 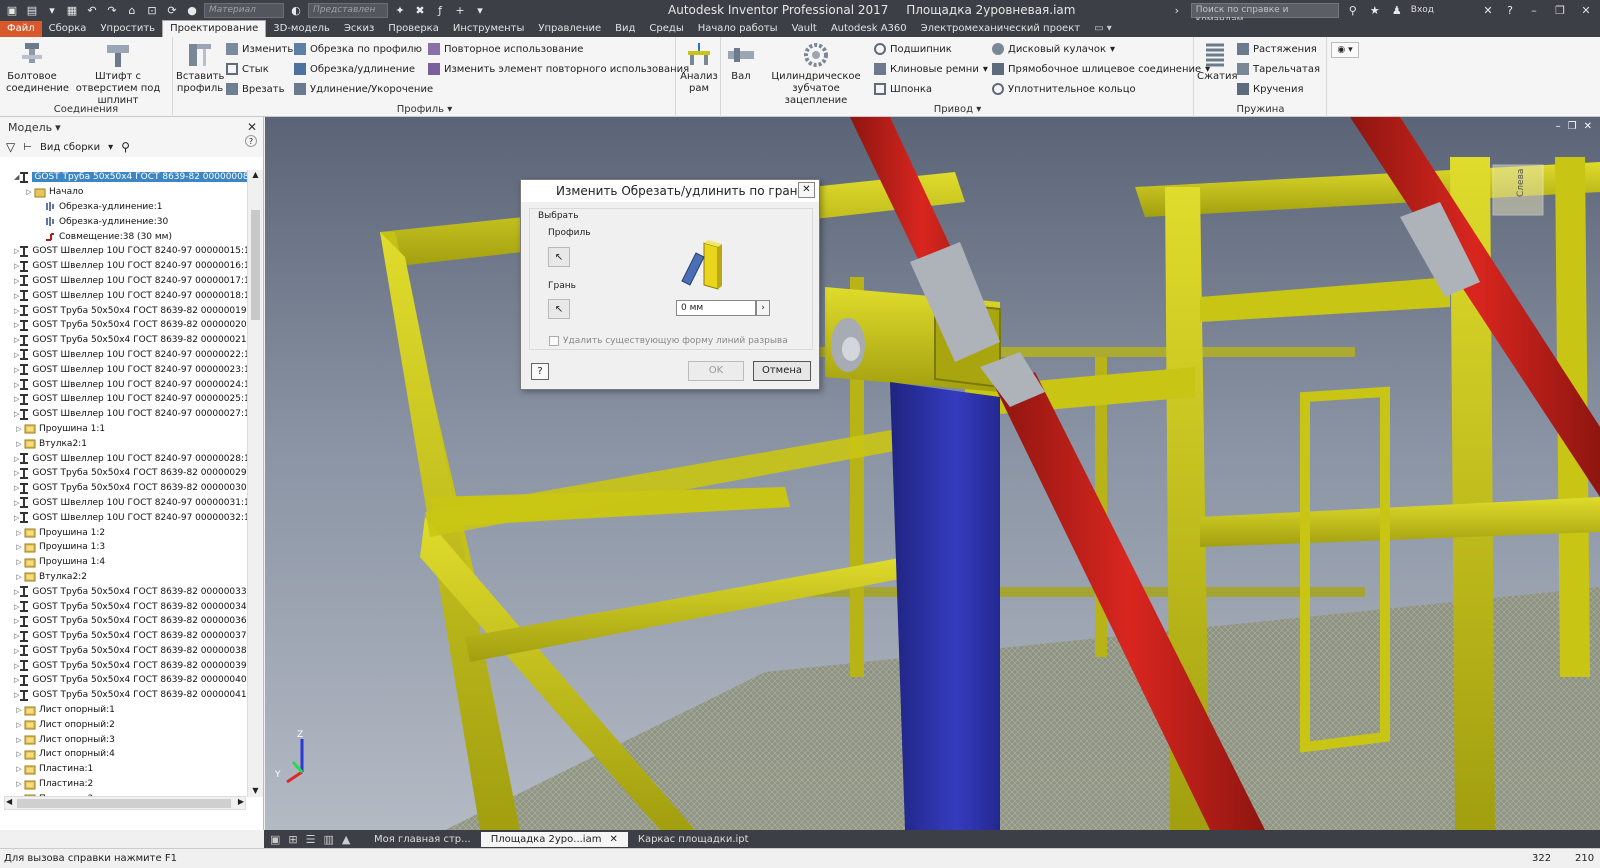 What do you see at coordinates (172, 10) in the screenshot?
I see `update-icon: ⟳` at bounding box center [172, 10].